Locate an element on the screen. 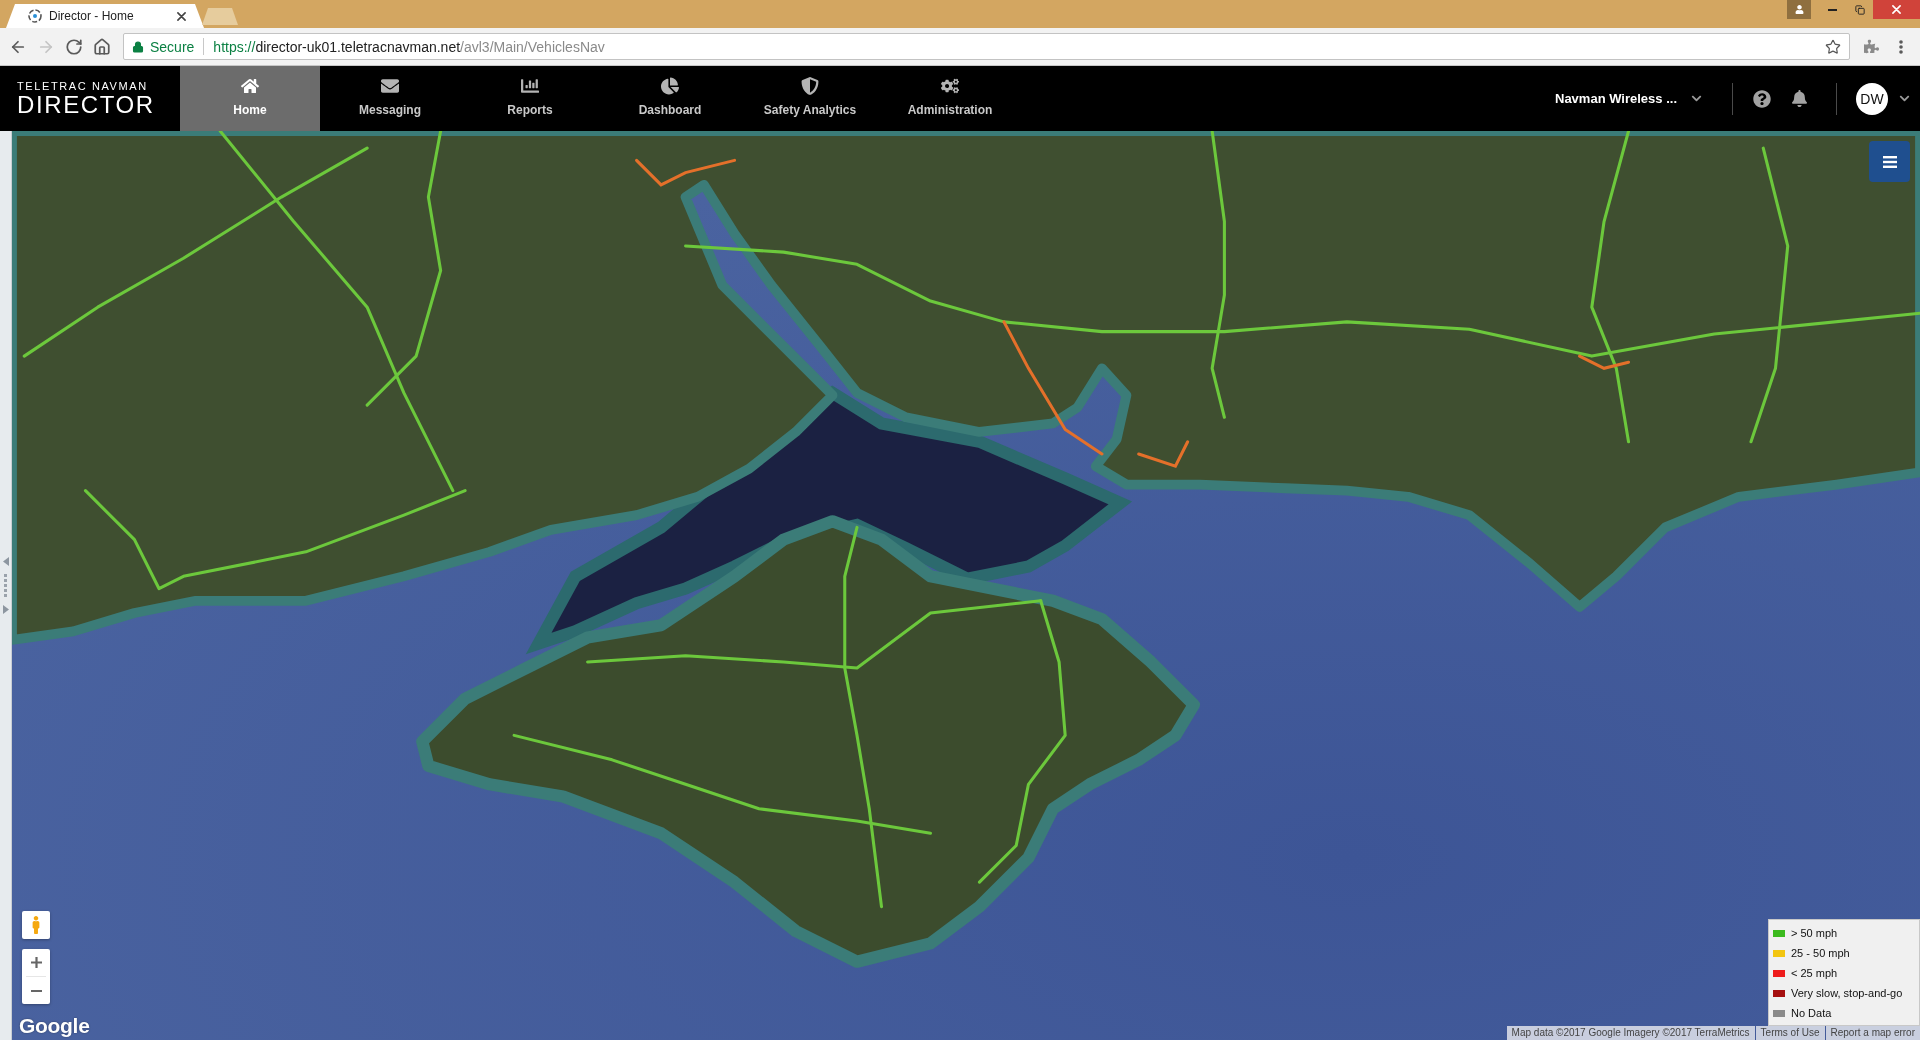 The image size is (1920, 1040). legend-label: Very slow, stop-and-go is located at coordinates (1847, 993).